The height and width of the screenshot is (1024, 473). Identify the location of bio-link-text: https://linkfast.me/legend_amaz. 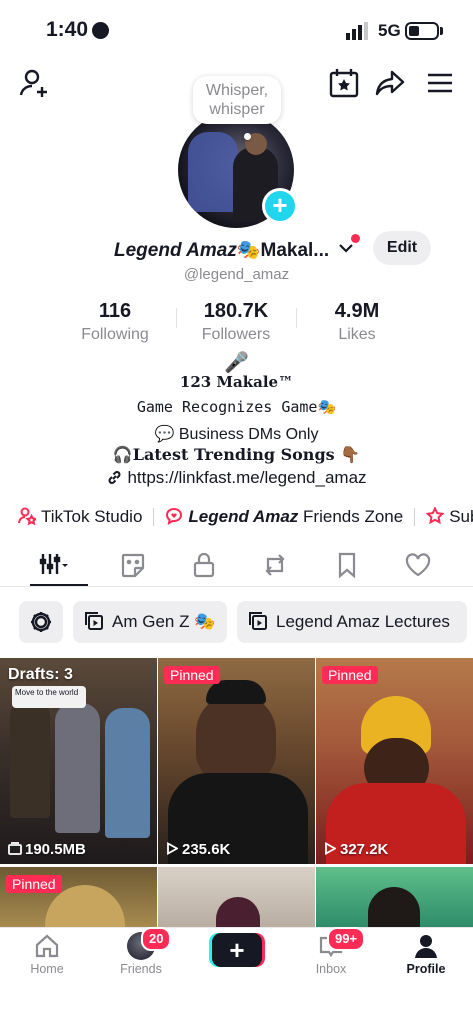
(247, 477).